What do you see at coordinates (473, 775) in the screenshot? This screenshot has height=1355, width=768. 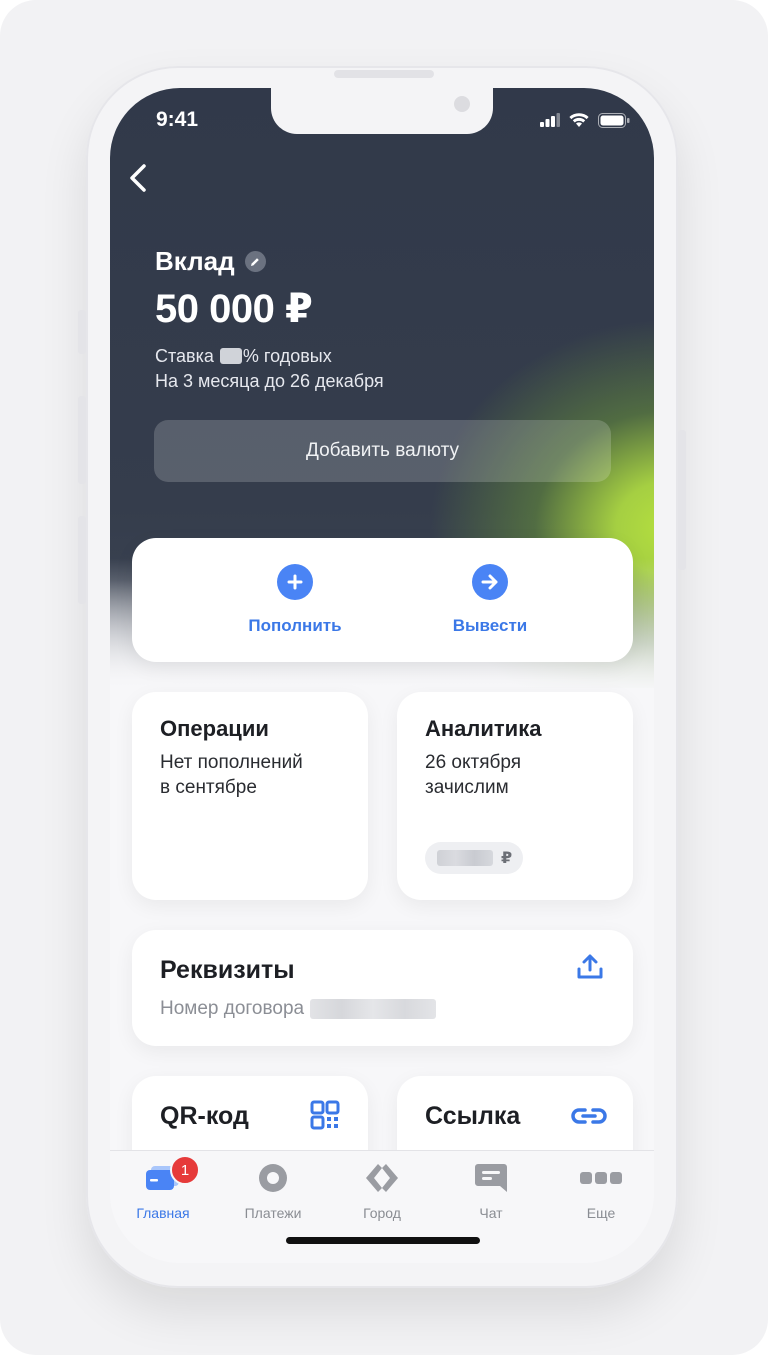 I see `analytics-text: 26 октября зачислим` at bounding box center [473, 775].